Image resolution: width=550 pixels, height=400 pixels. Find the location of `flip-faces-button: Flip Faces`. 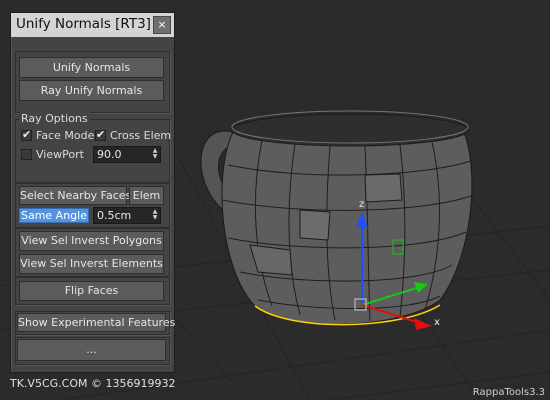

flip-faces-button: Flip Faces is located at coordinates (91, 291).